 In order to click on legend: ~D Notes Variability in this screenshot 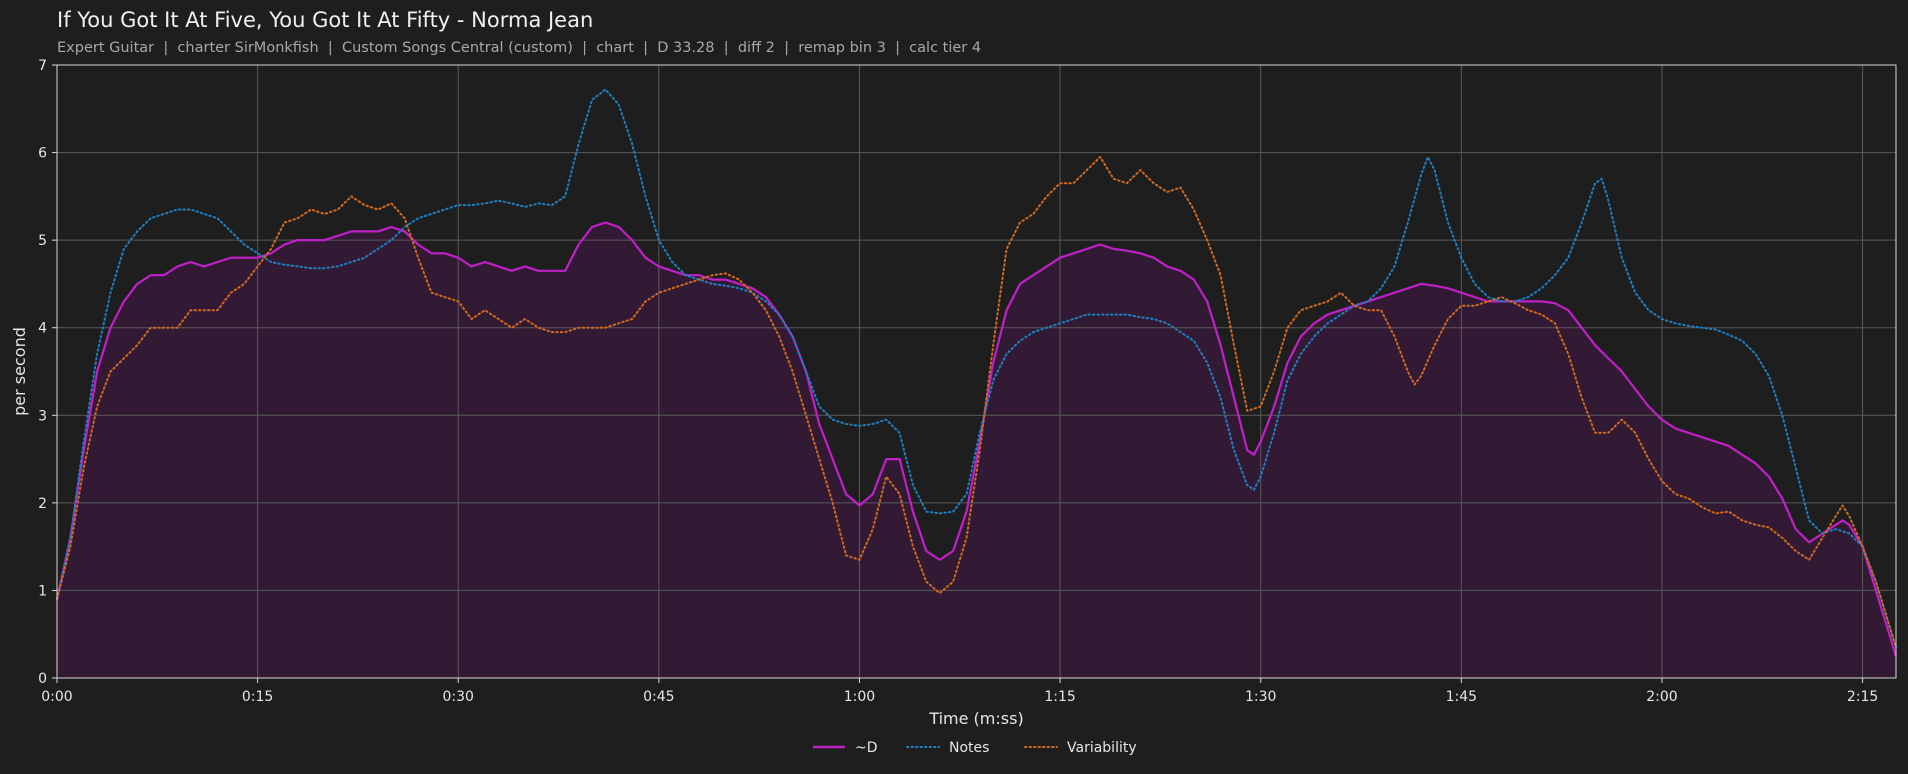, I will do `click(975, 748)`.